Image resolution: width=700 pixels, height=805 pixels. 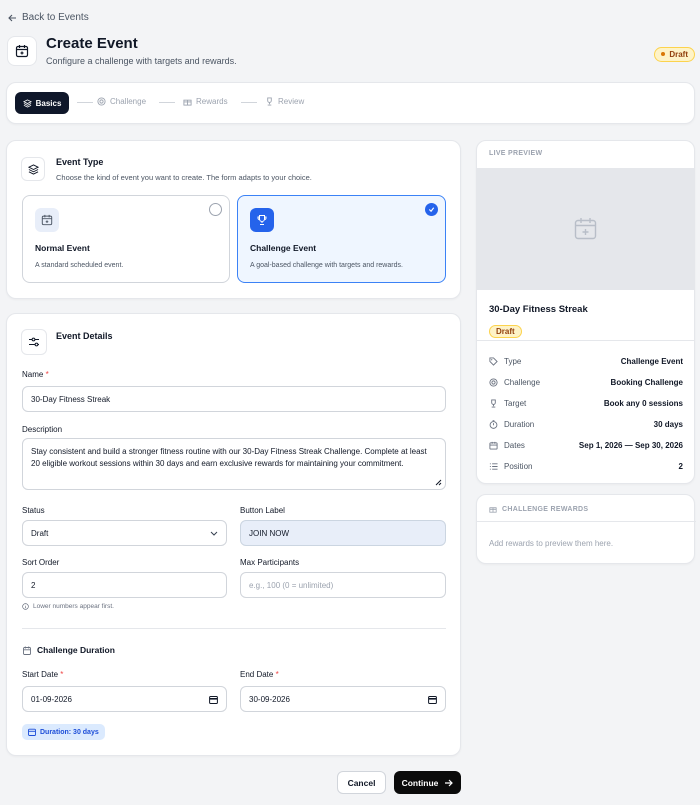 What do you see at coordinates (124, 585) in the screenshot?
I see `sort-order-input: 2` at bounding box center [124, 585].